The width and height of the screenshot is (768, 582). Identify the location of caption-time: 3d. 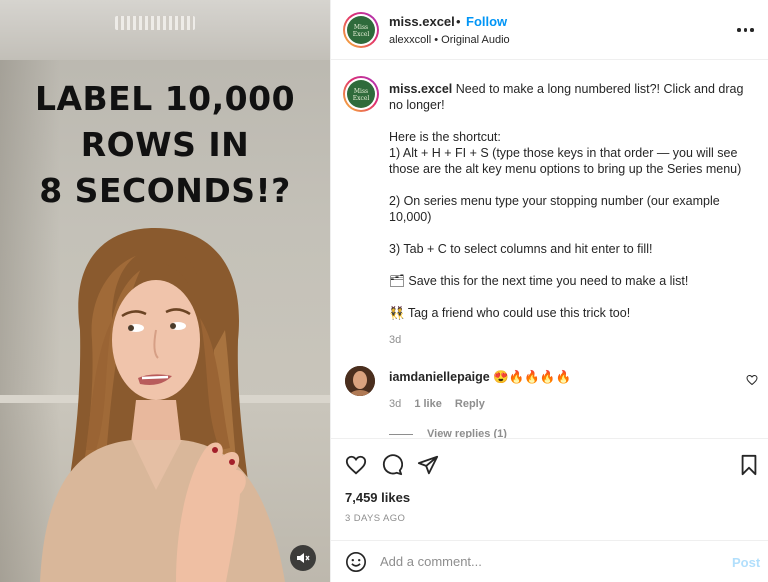
(395, 340).